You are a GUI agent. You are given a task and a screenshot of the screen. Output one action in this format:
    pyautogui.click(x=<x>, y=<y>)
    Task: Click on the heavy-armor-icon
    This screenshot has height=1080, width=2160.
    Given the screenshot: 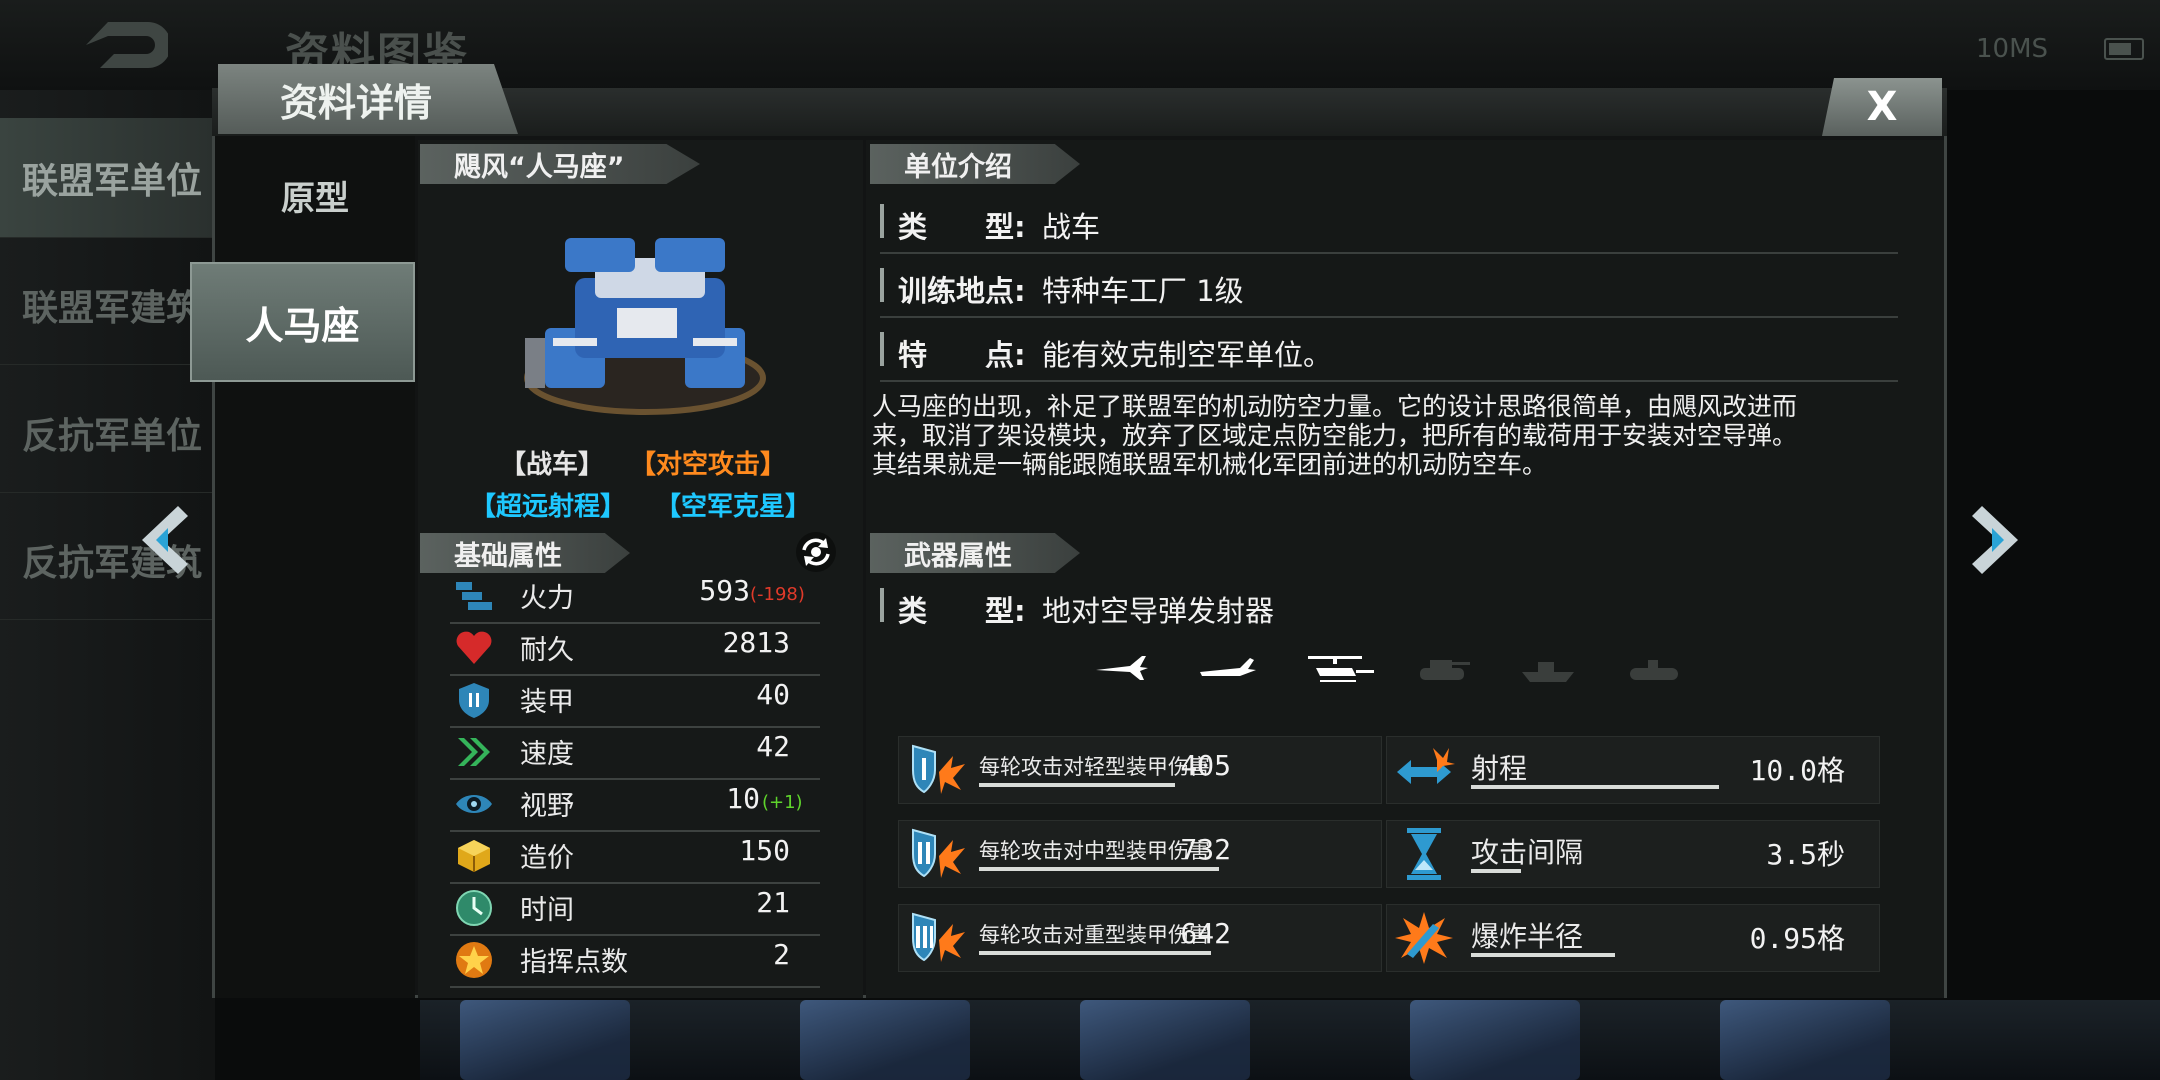 What is the action you would take?
    pyautogui.click(x=938, y=937)
    